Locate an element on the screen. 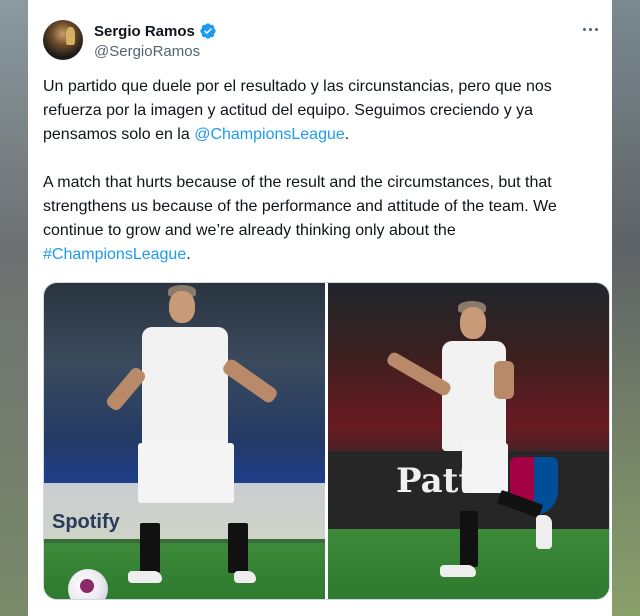  hashtag-link: #ChampionsLeague is located at coordinates (114, 254).